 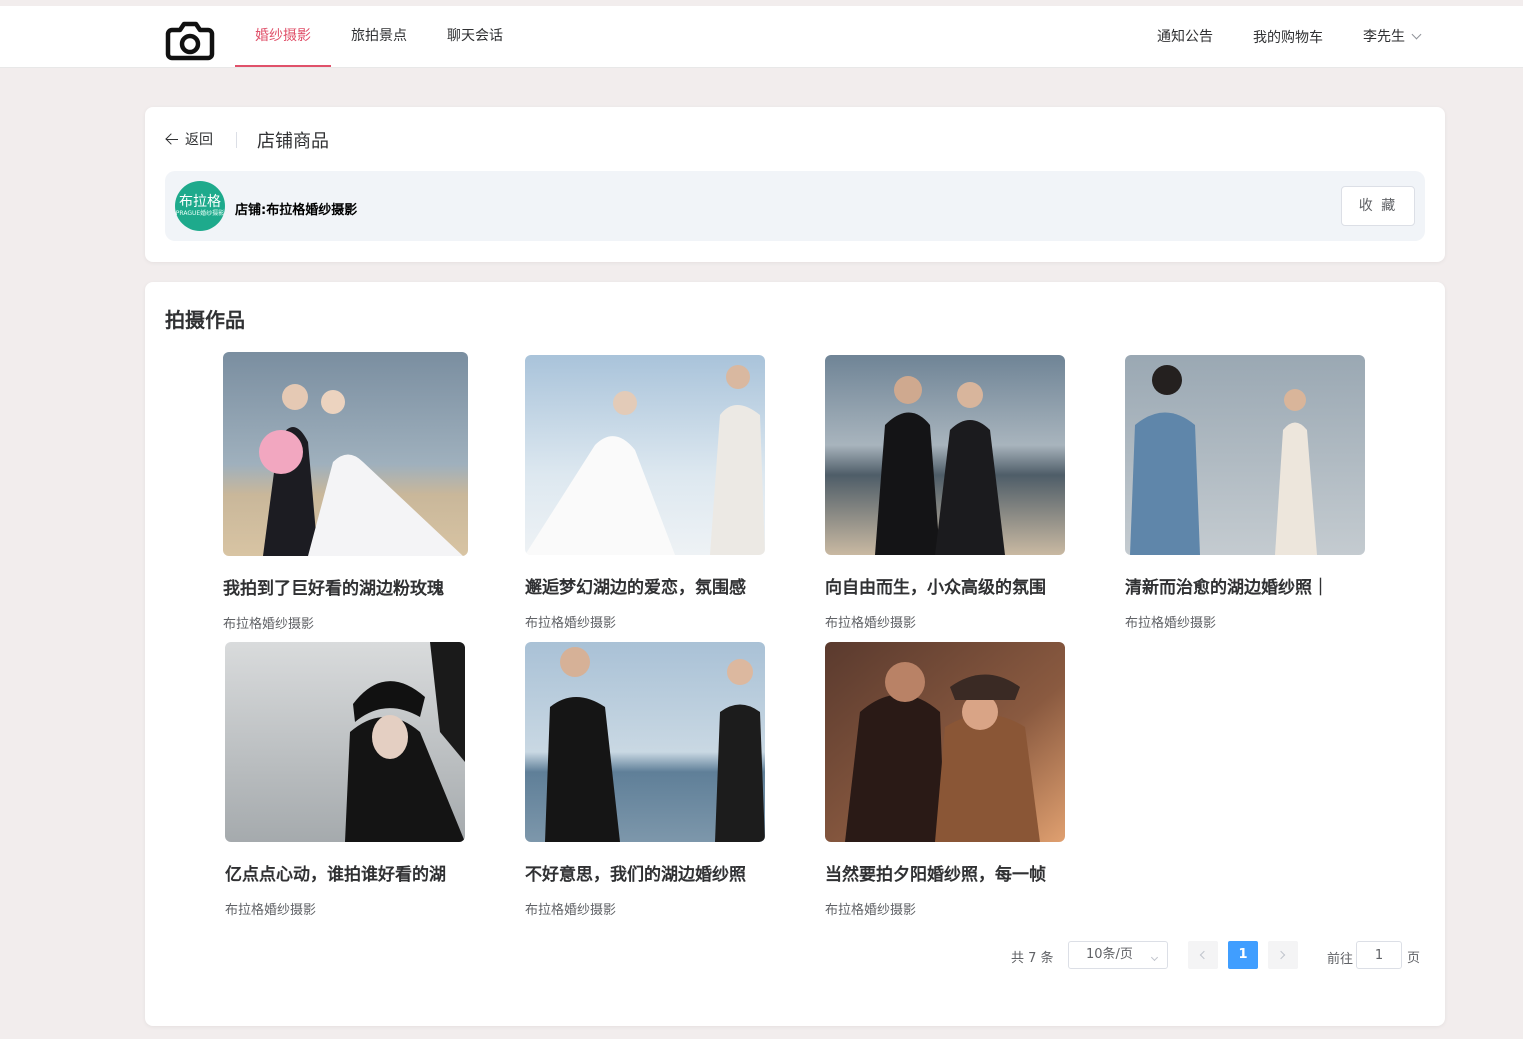 I want to click on work-card: 邂逅梦幻湖边的爱恋，氛围感 布拉格婚纱摄影, so click(x=647, y=493).